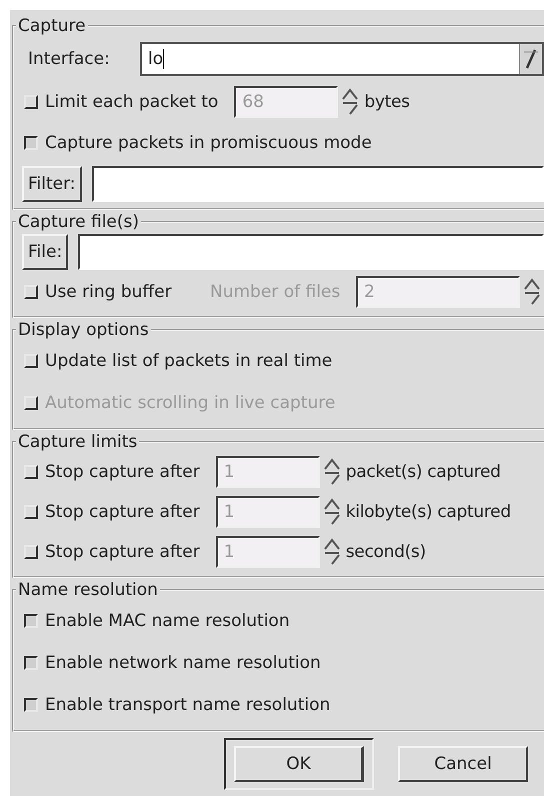 Image resolution: width=544 pixels, height=796 pixels. I want to click on browse-button: Filter:, so click(52, 184).